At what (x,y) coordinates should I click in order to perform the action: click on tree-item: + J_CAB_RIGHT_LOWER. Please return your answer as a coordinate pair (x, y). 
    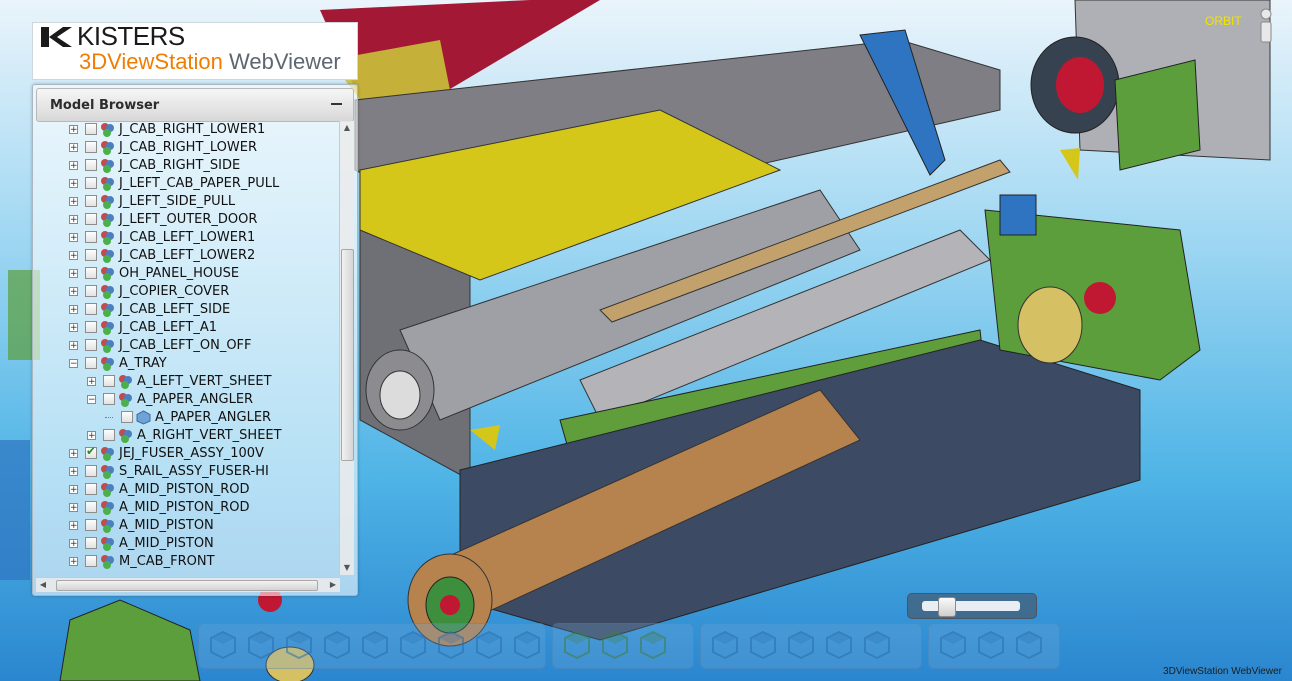
    Looking at the image, I should click on (186, 148).